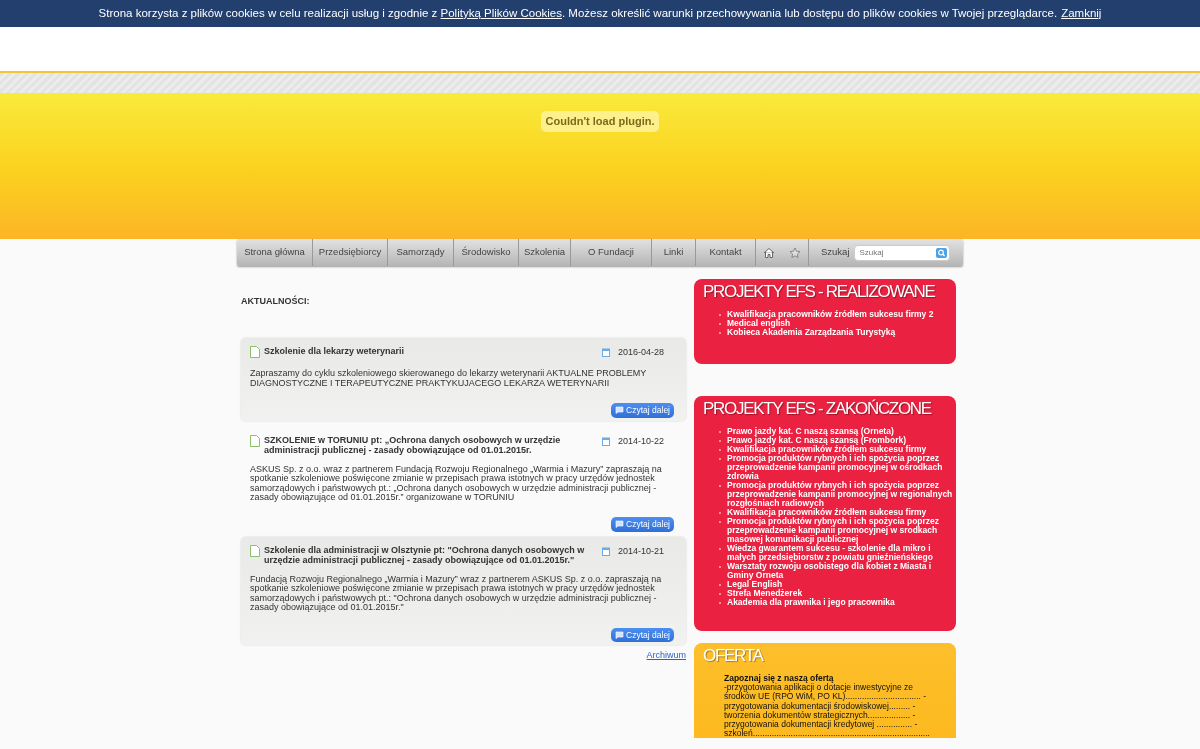 Image resolution: width=1200 pixels, height=749 pixels. I want to click on search-label: Szukaj, so click(831, 252).